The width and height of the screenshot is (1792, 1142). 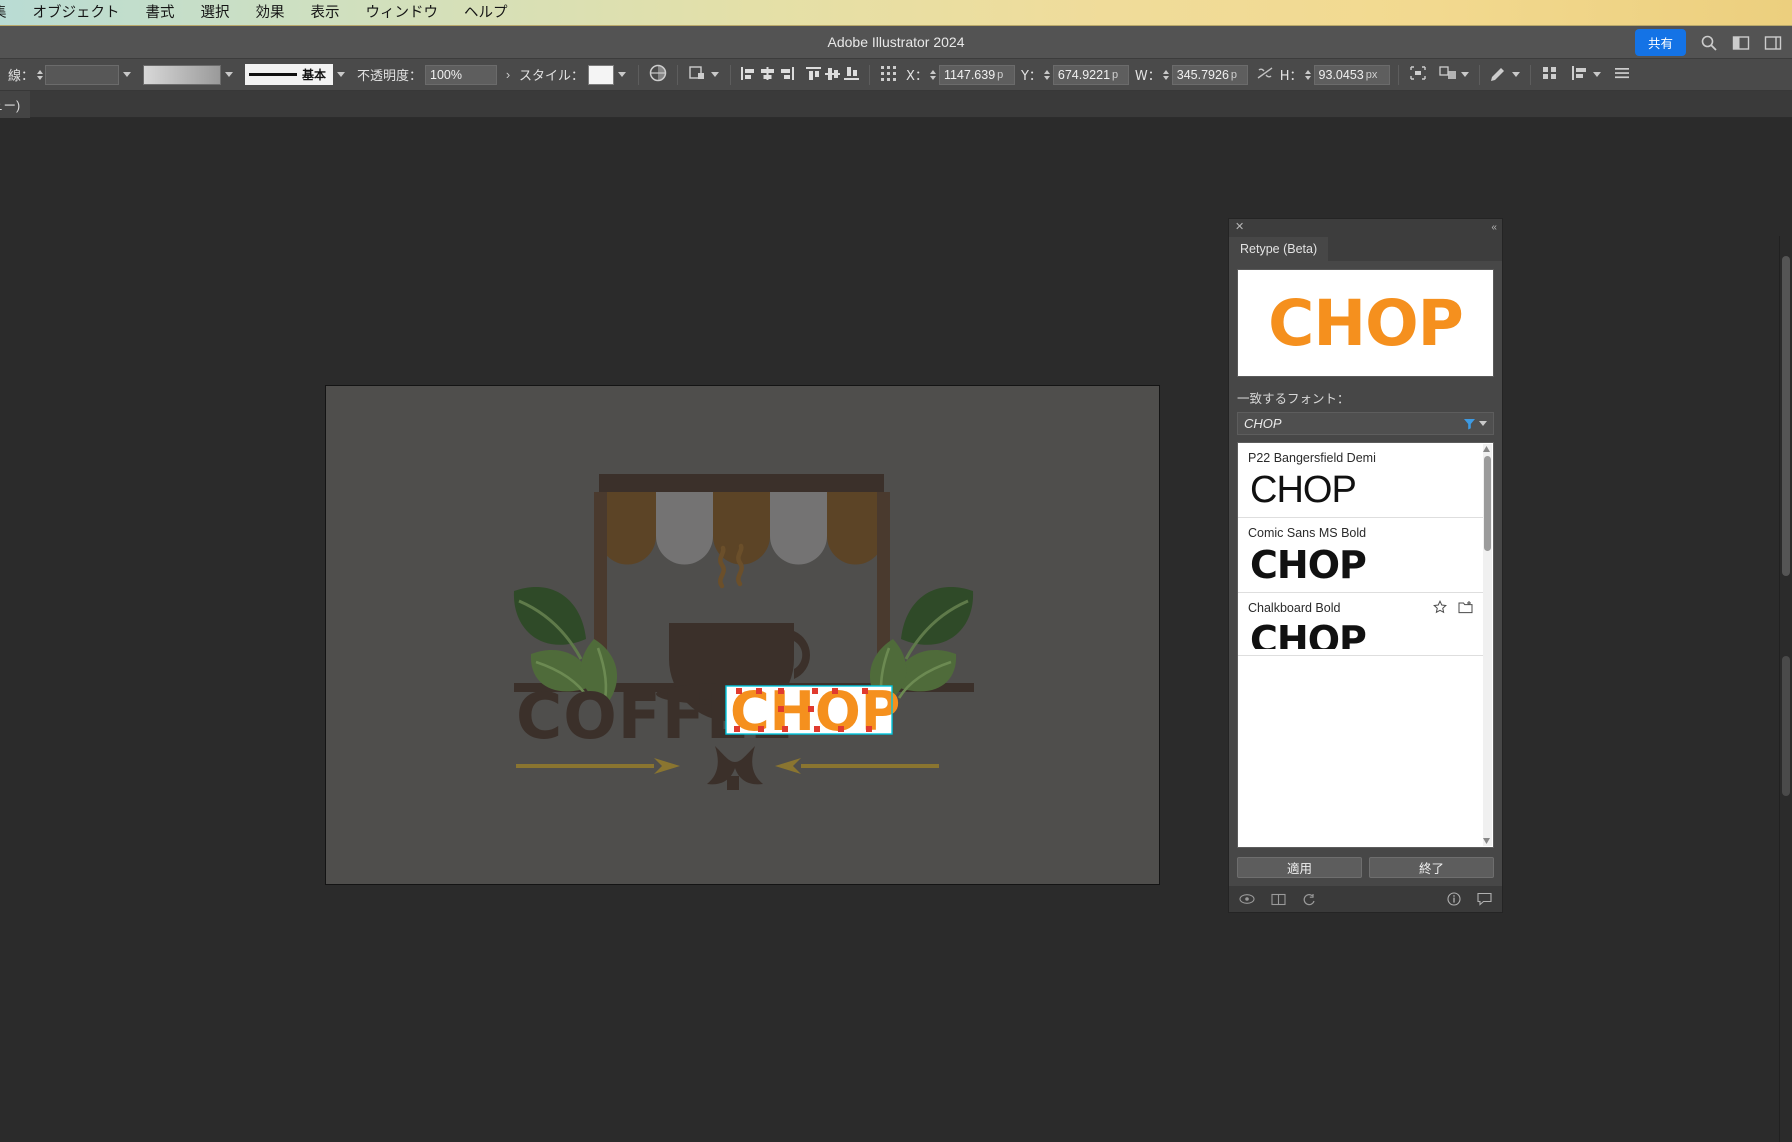 What do you see at coordinates (1580, 74) in the screenshot?
I see `align-panel-icon` at bounding box center [1580, 74].